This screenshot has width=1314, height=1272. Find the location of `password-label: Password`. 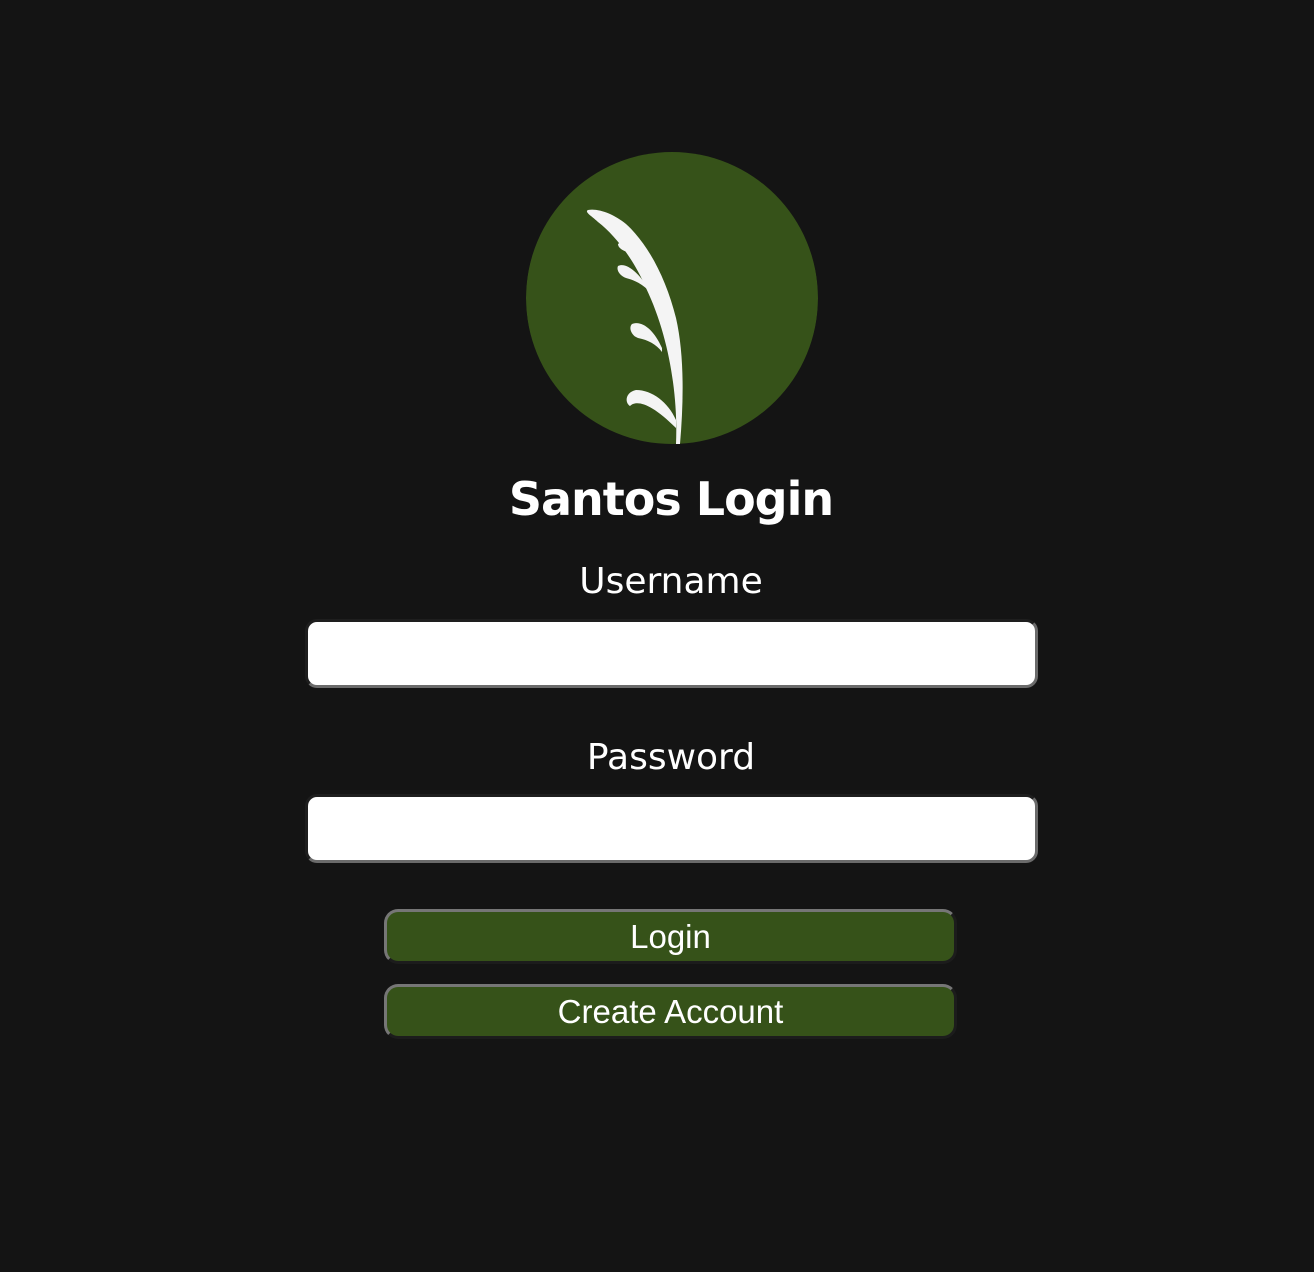

password-label: Password is located at coordinates (671, 757).